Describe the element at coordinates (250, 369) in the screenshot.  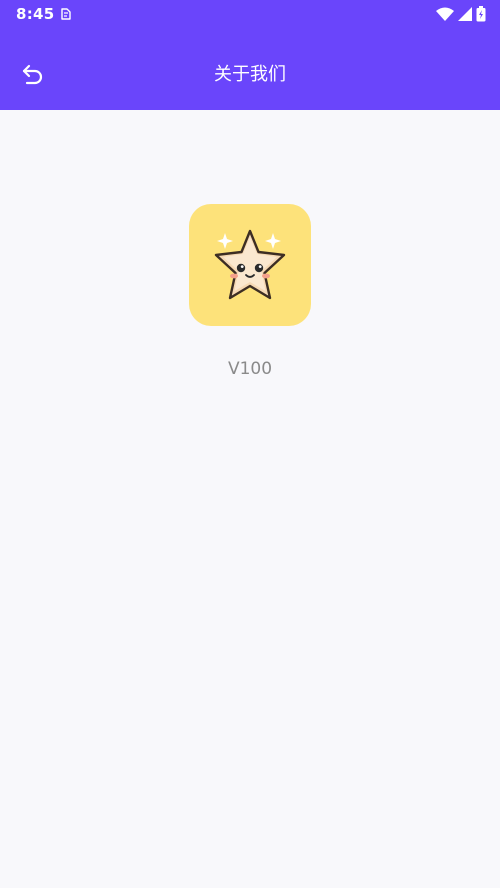
I see `version-label: V100` at that location.